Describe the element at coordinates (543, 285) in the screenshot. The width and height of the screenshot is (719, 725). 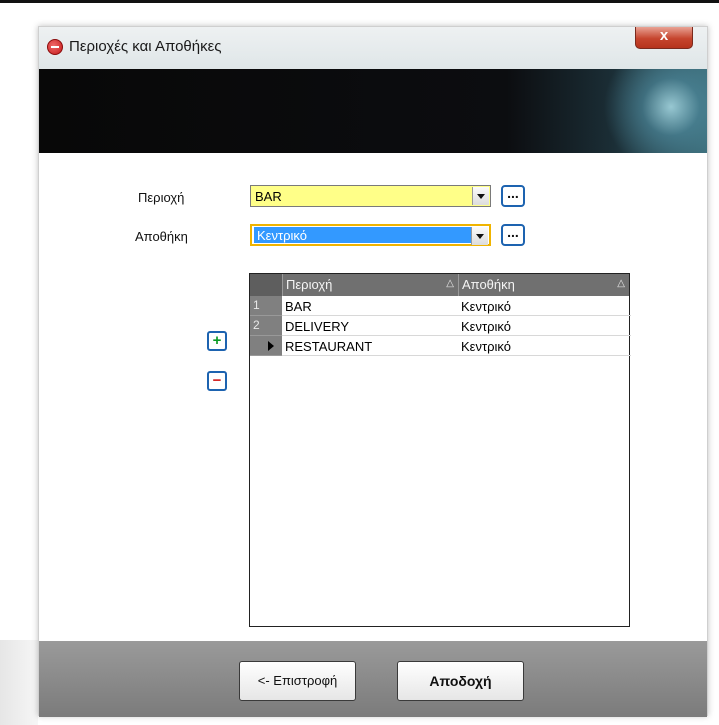
I see `column-header-warehouse: Αποθήκη △` at that location.